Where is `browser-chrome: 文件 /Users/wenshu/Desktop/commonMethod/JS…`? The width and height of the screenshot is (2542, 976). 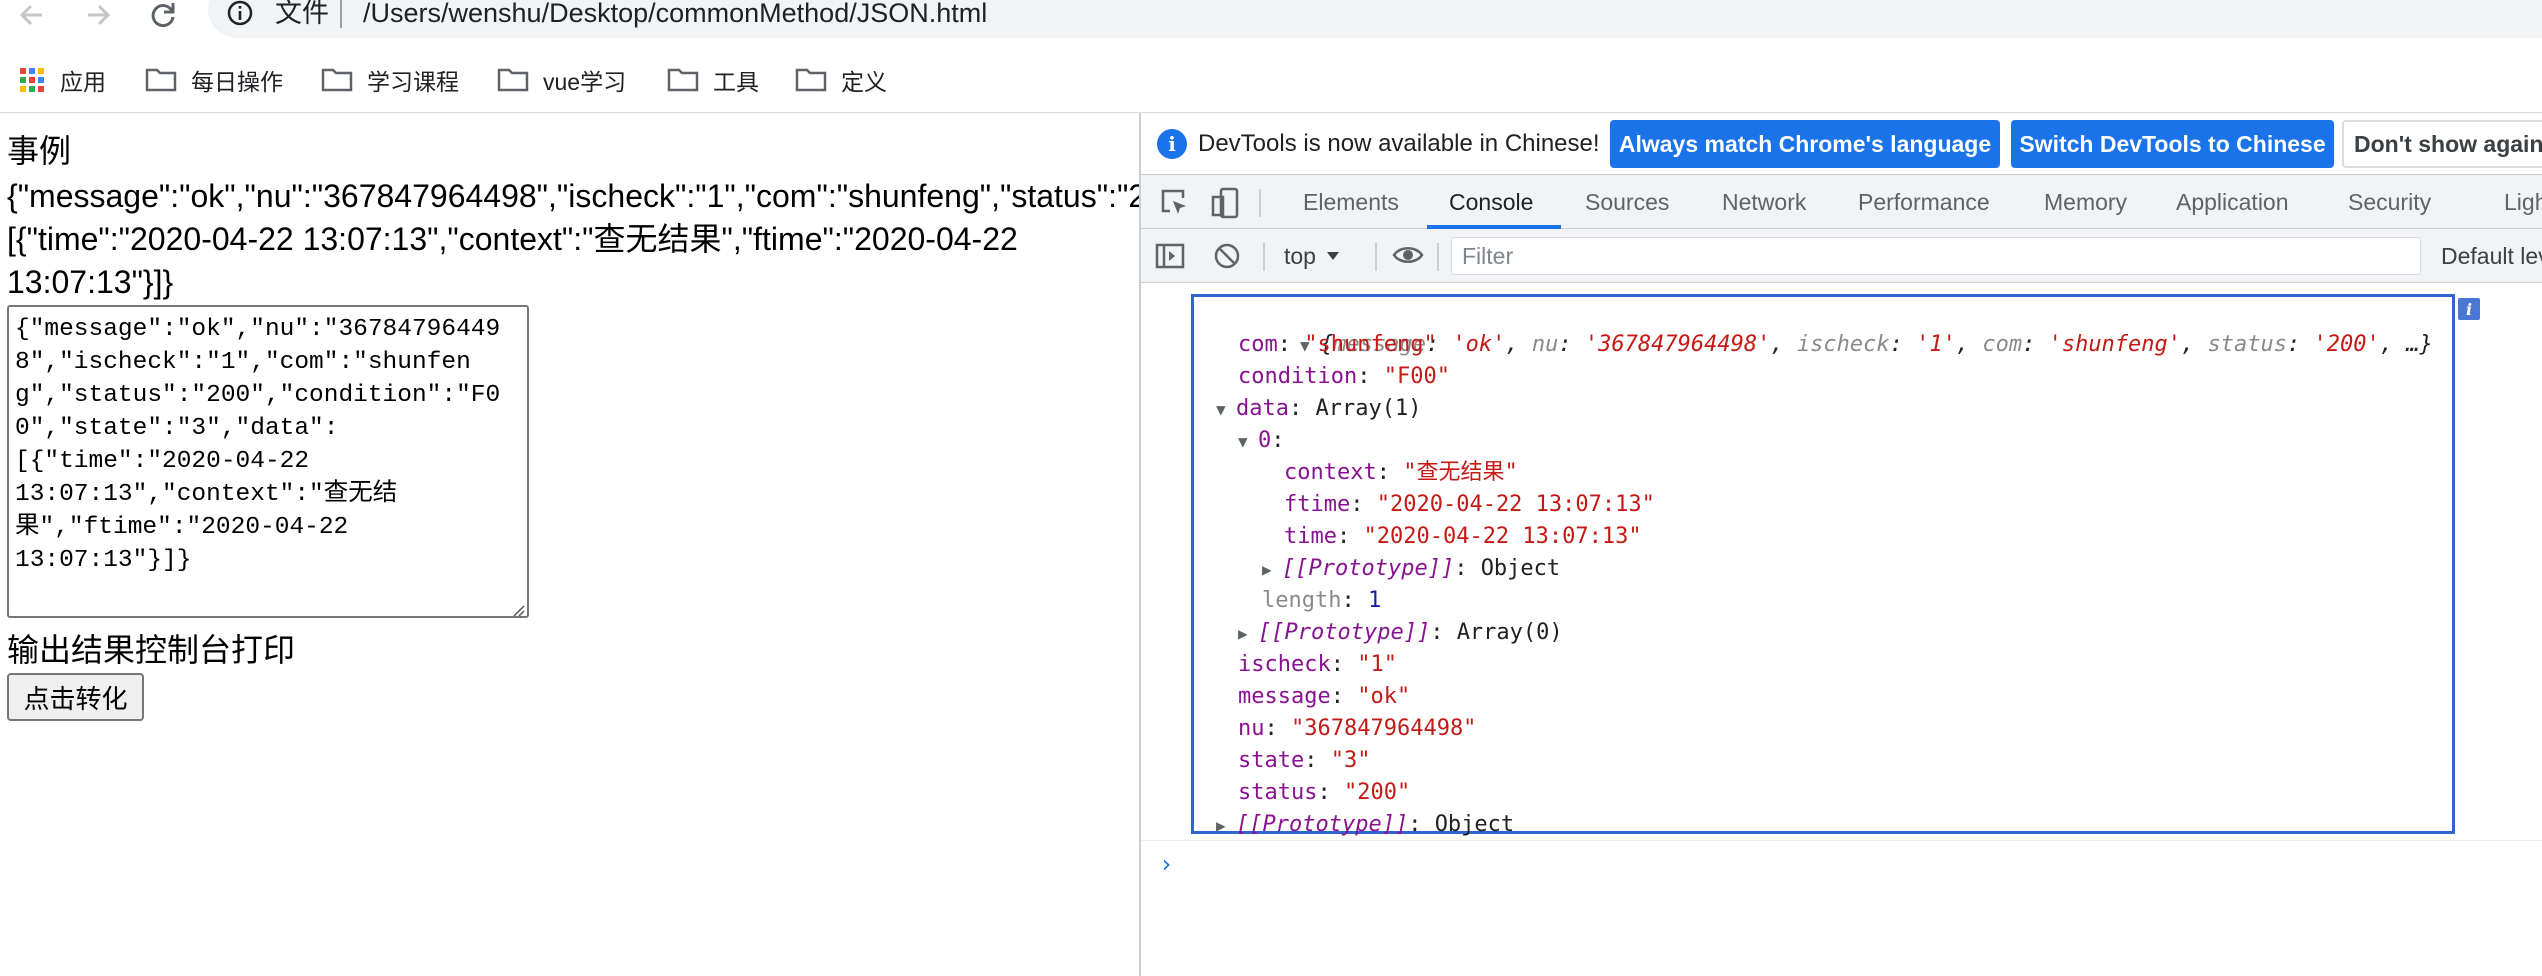
browser-chrome: 文件 /Users/wenshu/Desktop/commonMethod/JS… is located at coordinates (1271, 56).